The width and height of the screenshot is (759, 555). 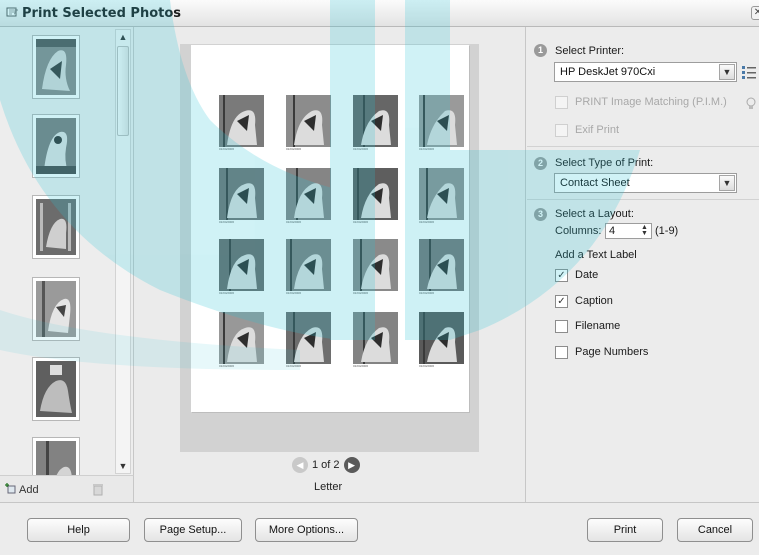 I want to click on columns-range: (1-9), so click(x=667, y=231).